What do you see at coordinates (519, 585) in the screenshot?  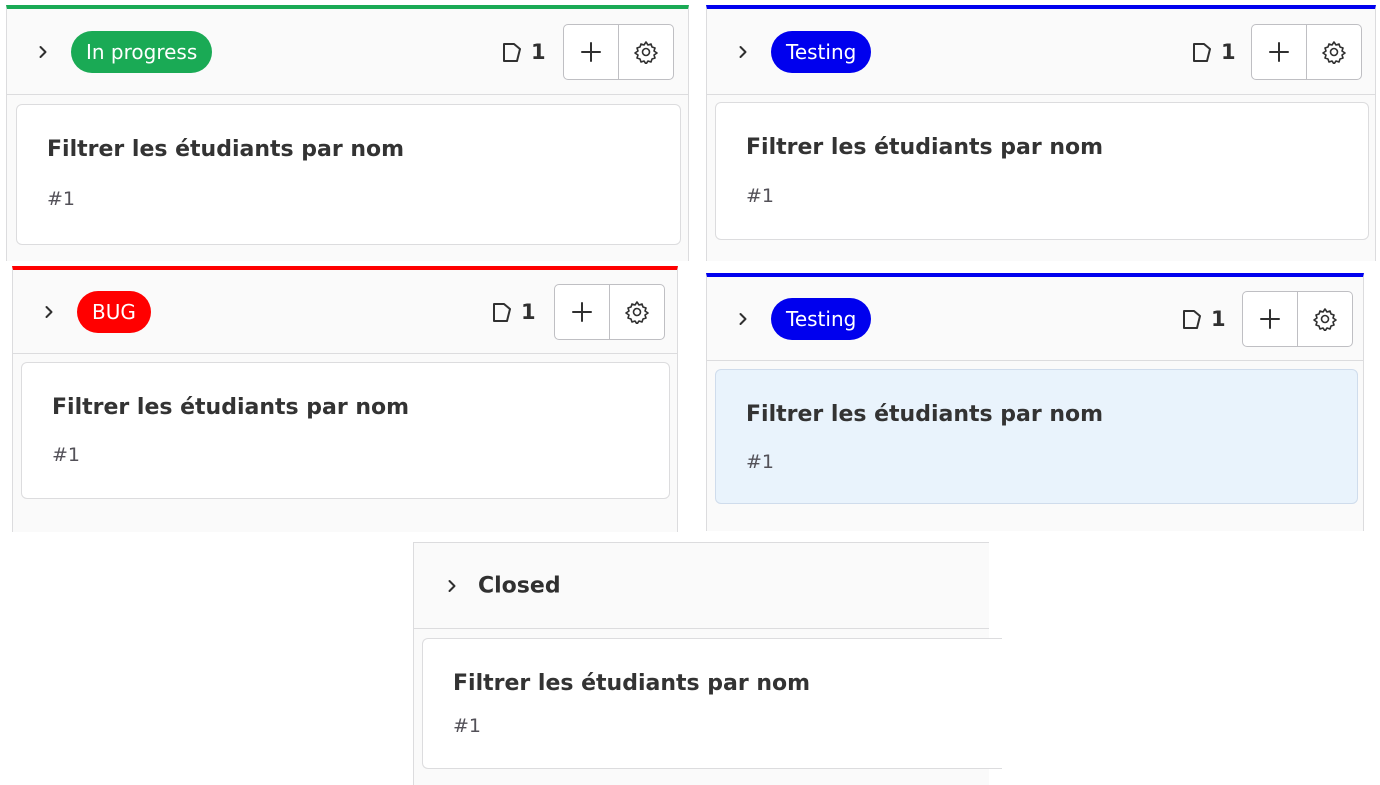 I see `list-title: Closed` at bounding box center [519, 585].